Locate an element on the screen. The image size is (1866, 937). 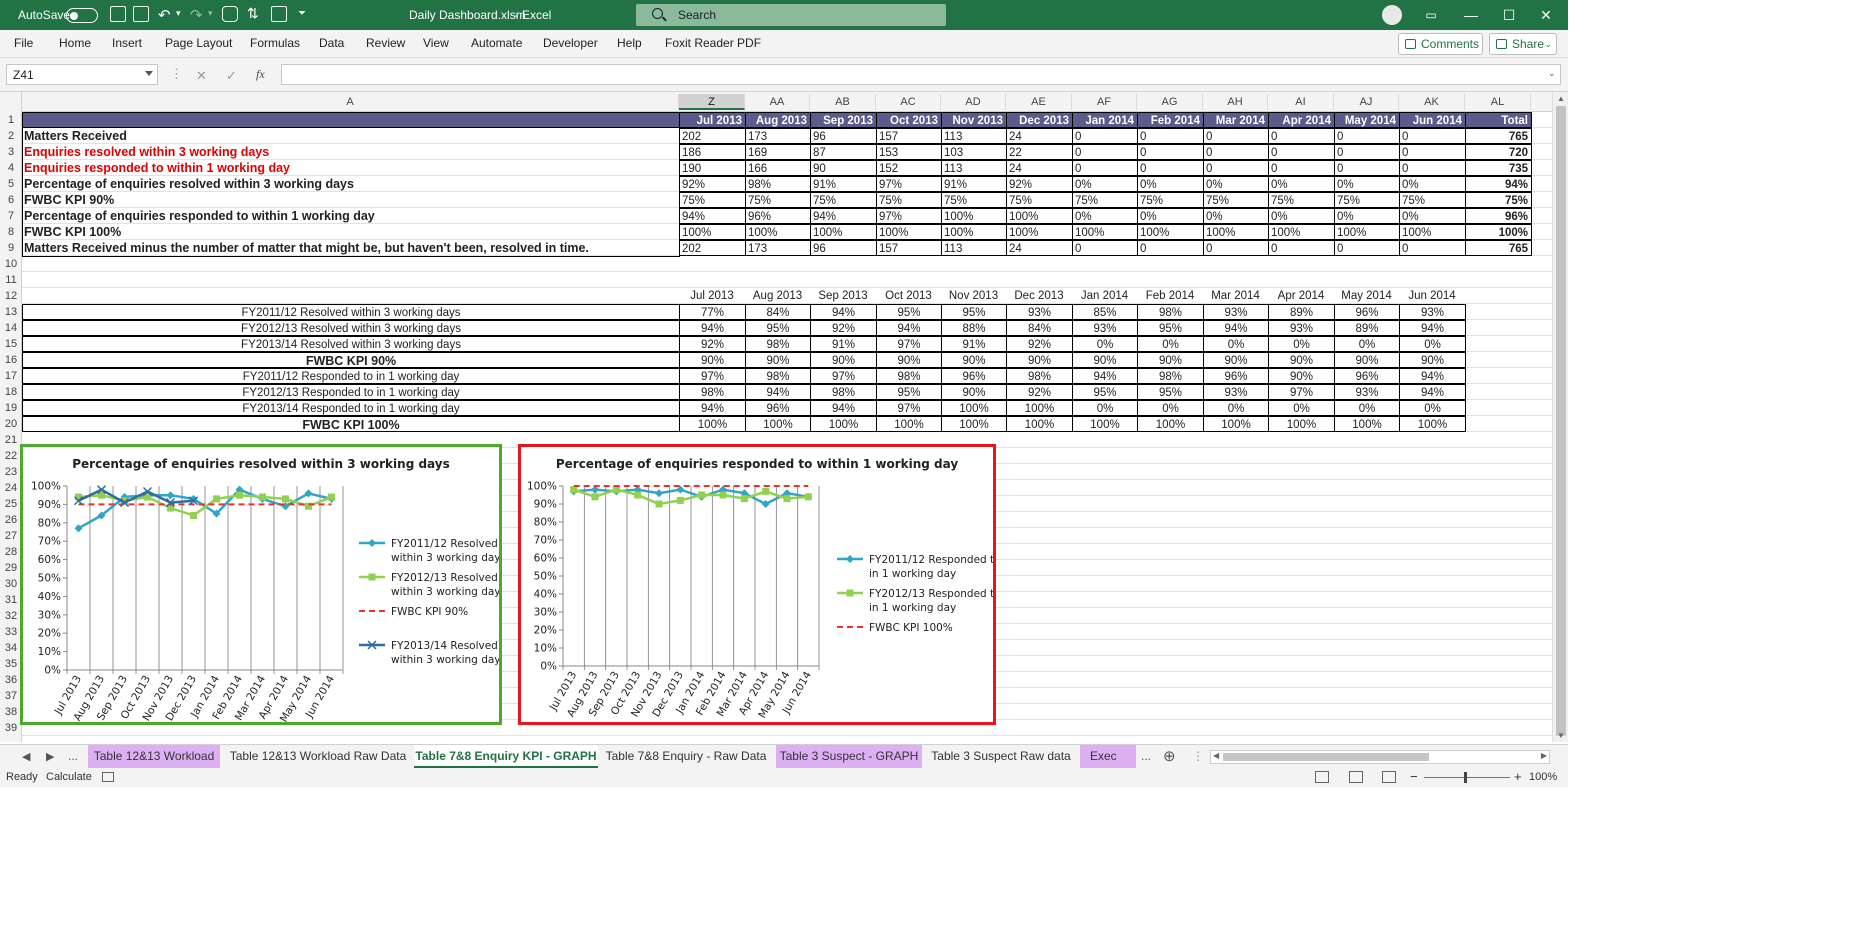
cancel-icon: ✕ is located at coordinates (201, 76).